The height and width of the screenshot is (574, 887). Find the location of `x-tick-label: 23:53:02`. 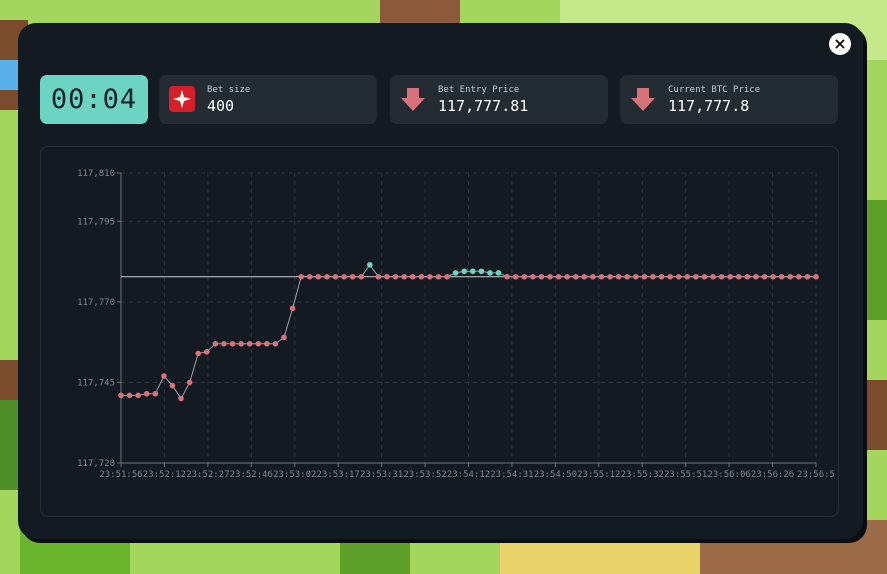

x-tick-label: 23:53:02 is located at coordinates (294, 475).